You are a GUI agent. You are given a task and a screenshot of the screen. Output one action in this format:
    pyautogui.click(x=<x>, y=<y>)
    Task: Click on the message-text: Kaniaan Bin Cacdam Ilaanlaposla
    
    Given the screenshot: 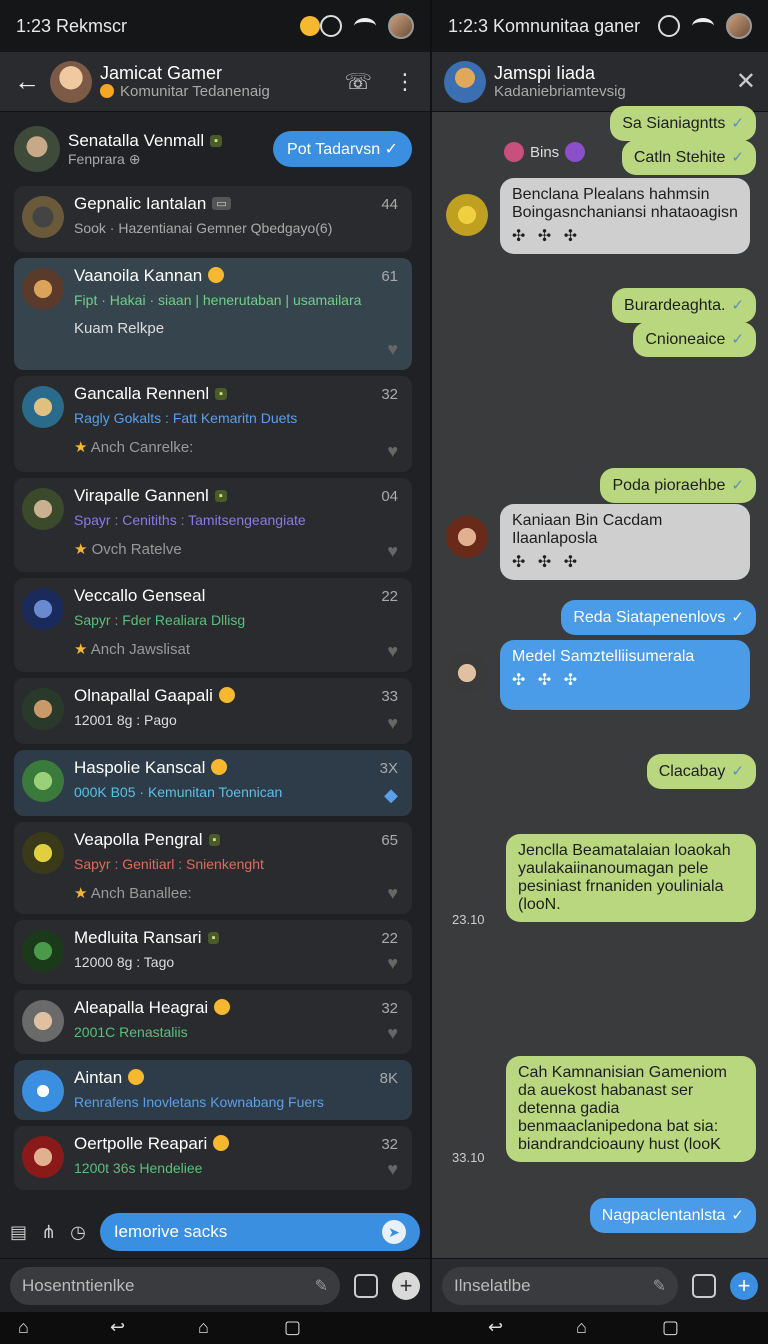 What is the action you would take?
    pyautogui.click(x=587, y=529)
    